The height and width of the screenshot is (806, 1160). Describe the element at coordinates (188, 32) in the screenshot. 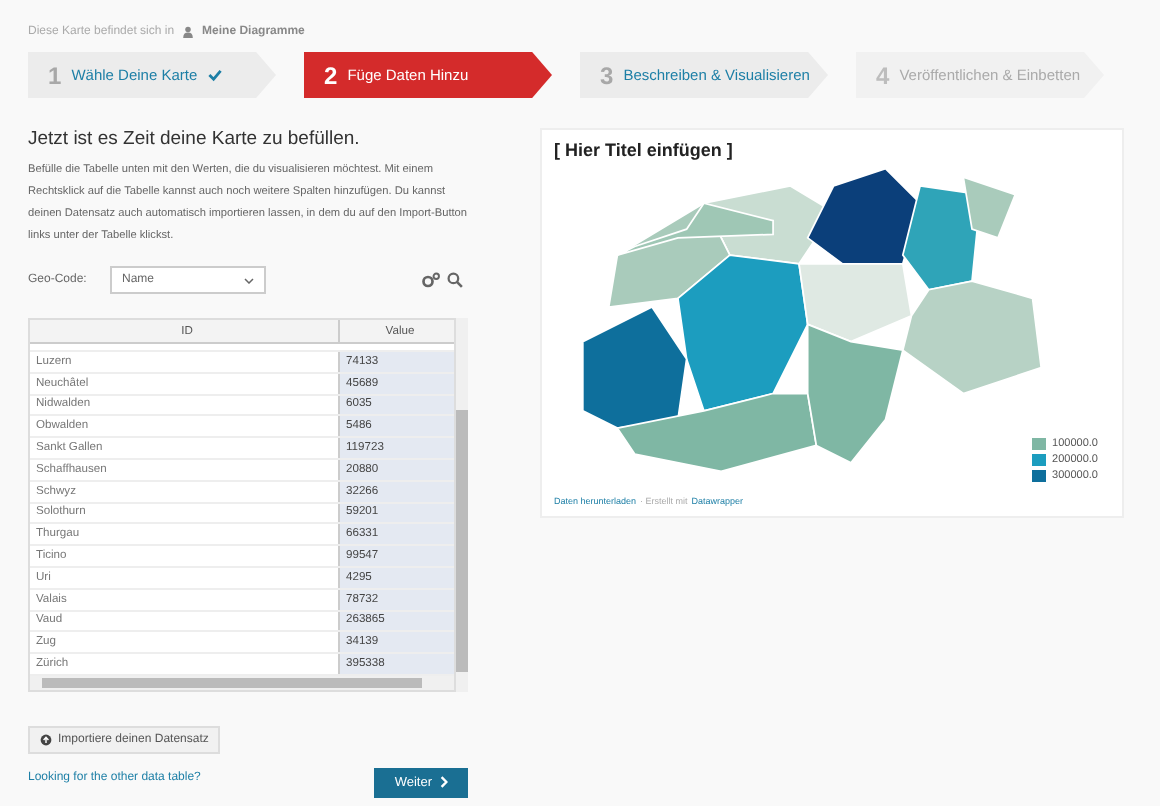

I see `user-icon` at that location.